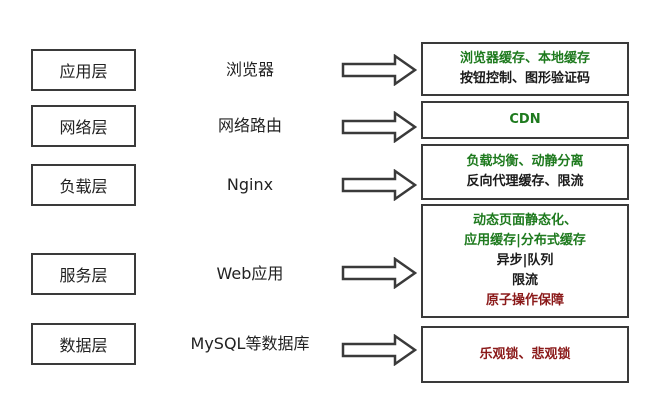 The width and height of the screenshot is (659, 411). Describe the element at coordinates (524, 280) in the screenshot. I see `solution-line: 限流` at that location.